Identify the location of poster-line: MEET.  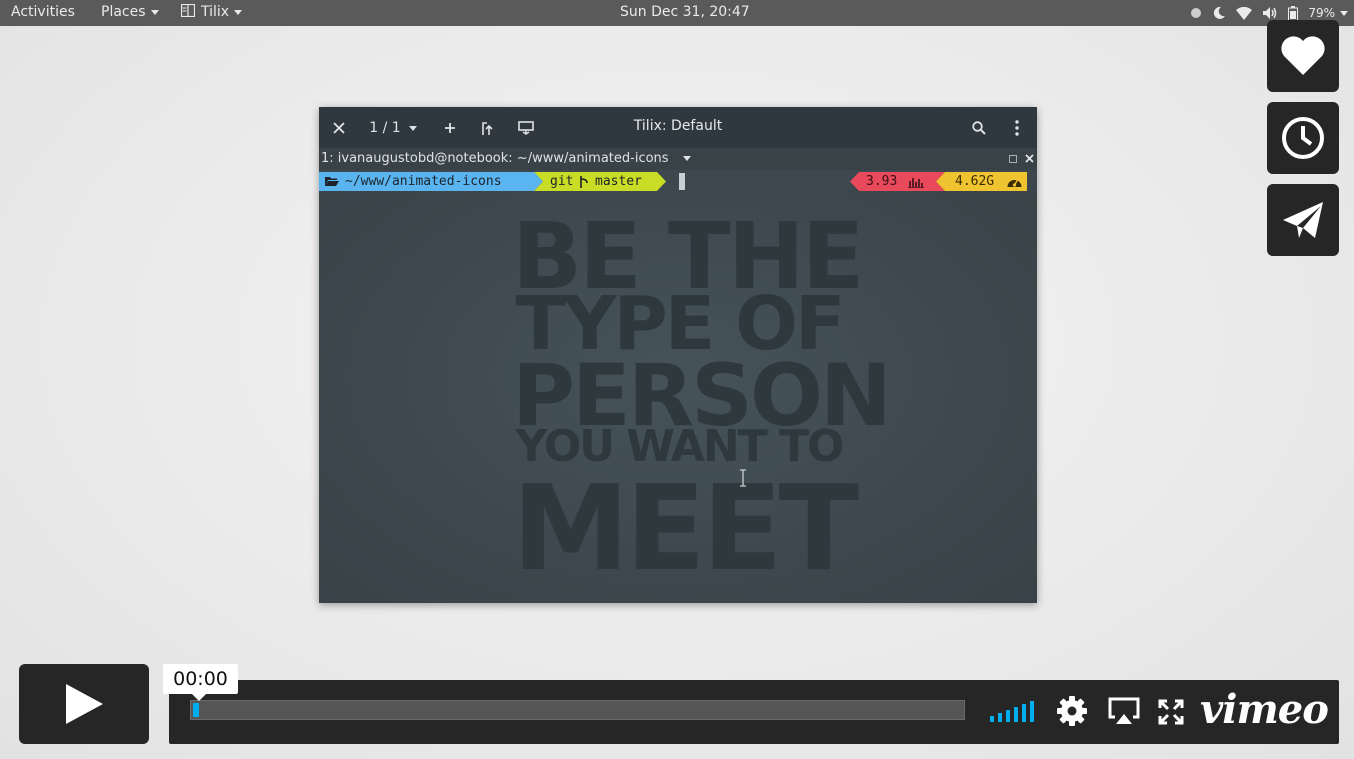
(685, 528).